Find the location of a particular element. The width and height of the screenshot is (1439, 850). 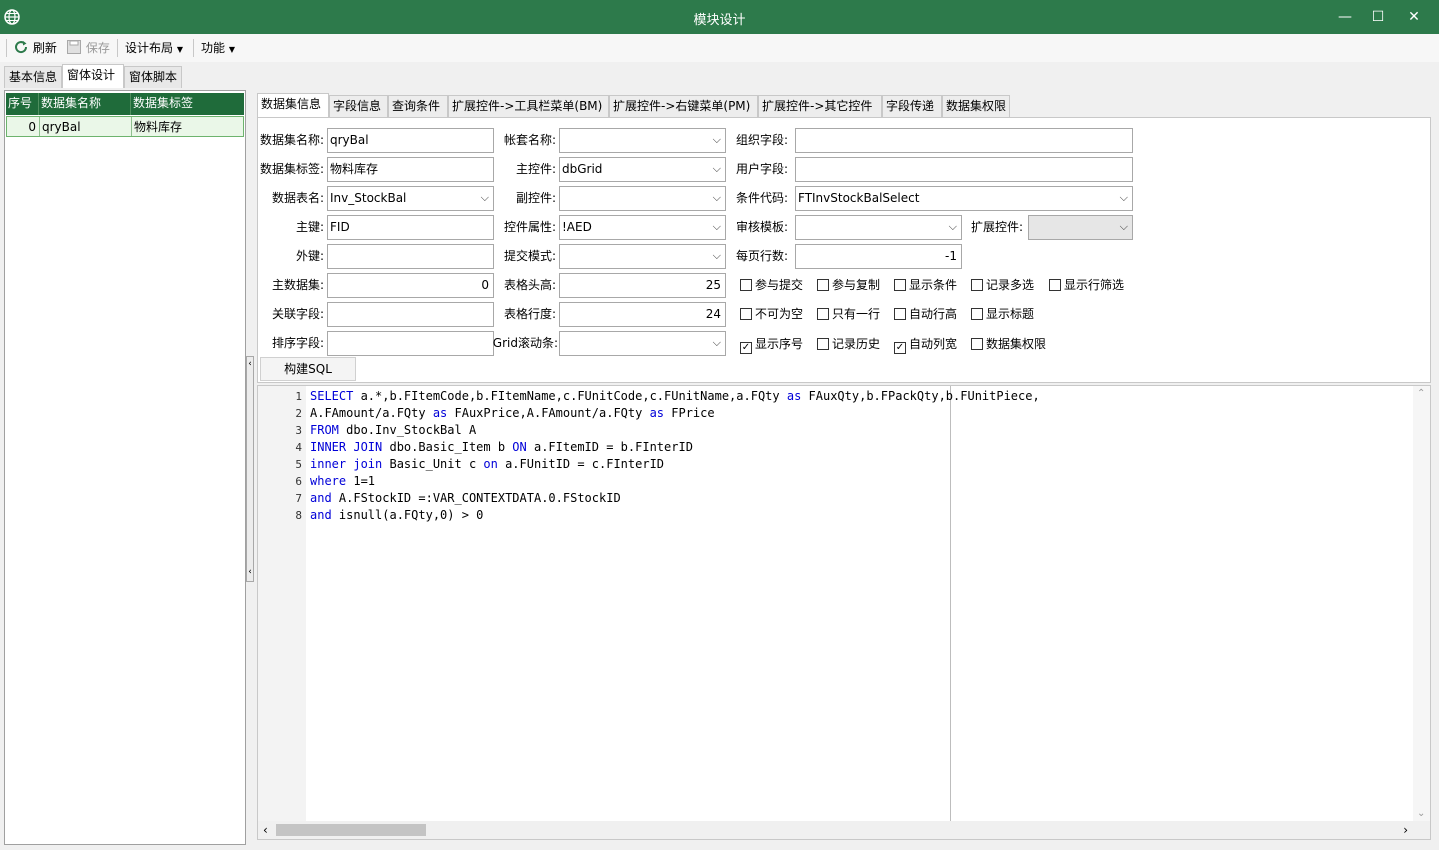

row-height-field: 24 is located at coordinates (642, 314).